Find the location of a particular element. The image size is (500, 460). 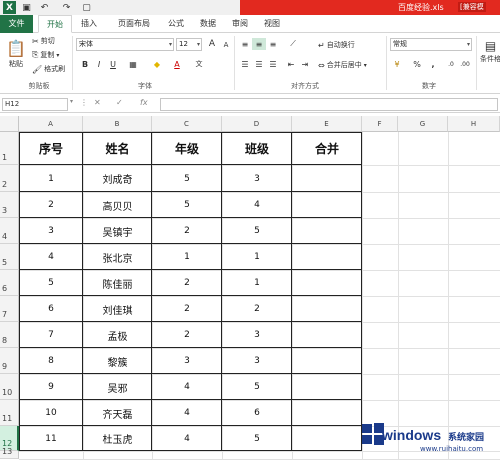

align-right-icon: ☰ is located at coordinates (273, 64).